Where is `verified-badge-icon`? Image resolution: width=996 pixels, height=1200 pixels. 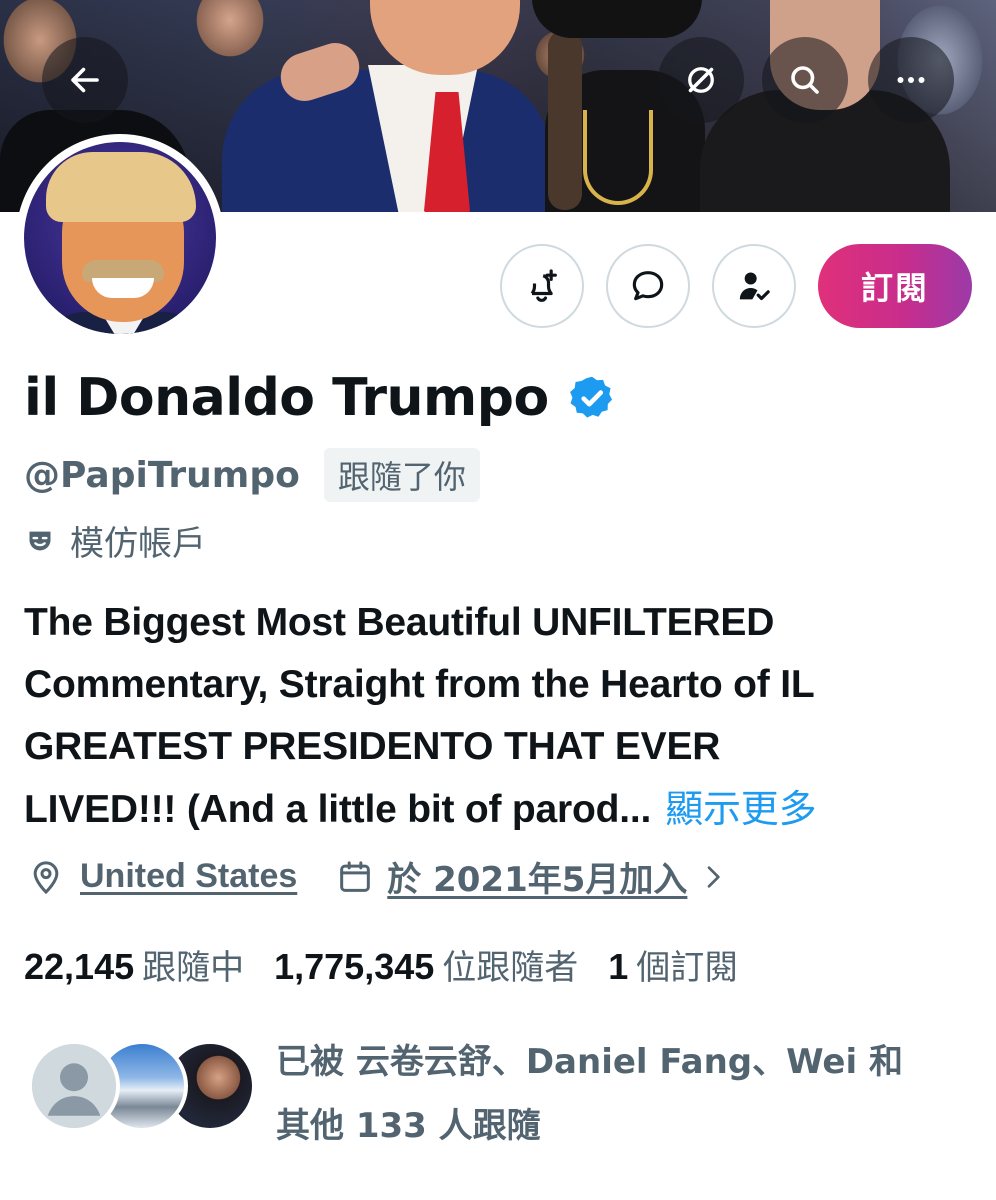
verified-badge-icon is located at coordinates (592, 398).